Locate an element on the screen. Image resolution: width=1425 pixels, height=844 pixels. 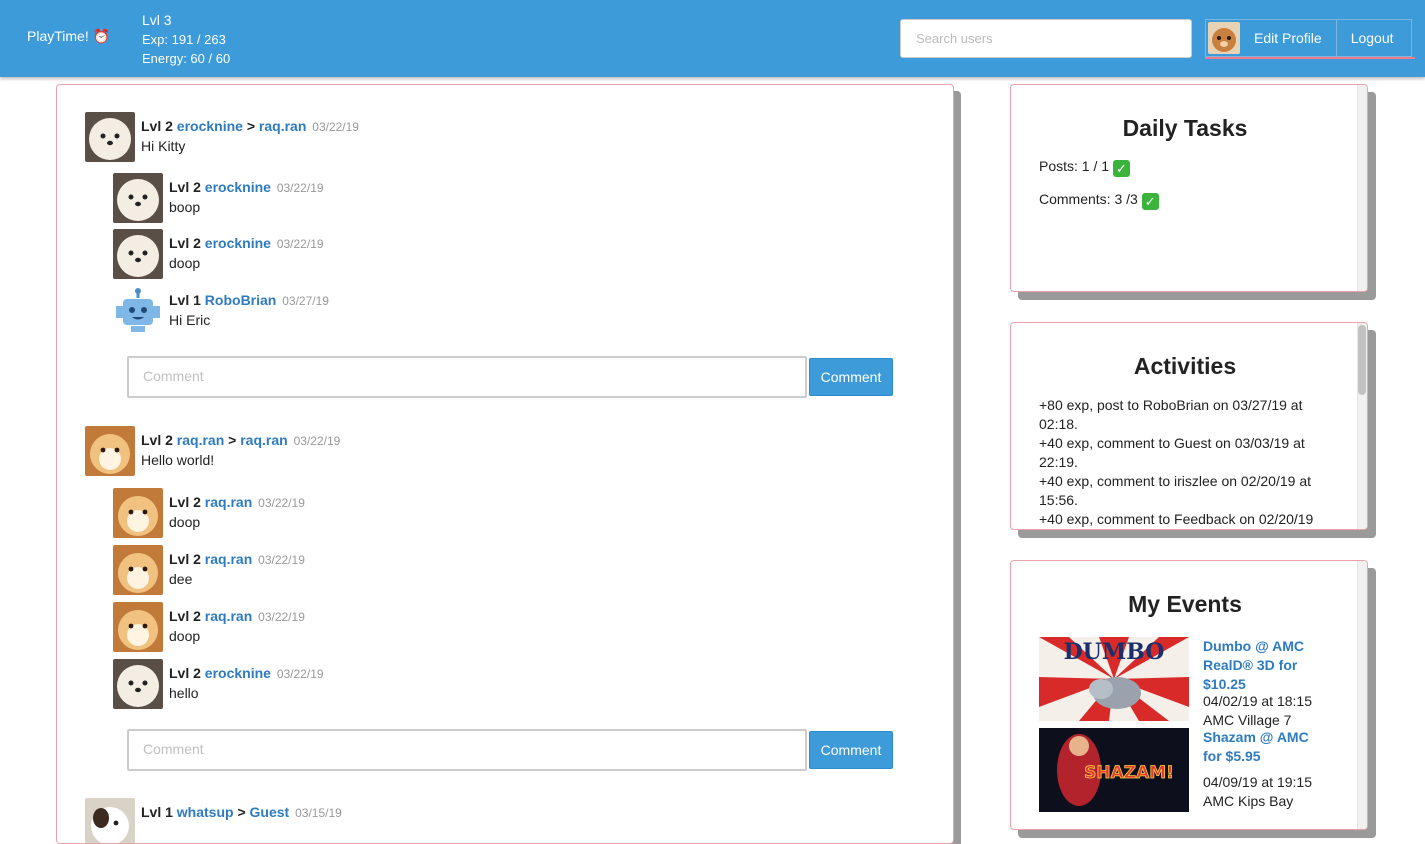
panel-title: My Events is located at coordinates (1185, 604).